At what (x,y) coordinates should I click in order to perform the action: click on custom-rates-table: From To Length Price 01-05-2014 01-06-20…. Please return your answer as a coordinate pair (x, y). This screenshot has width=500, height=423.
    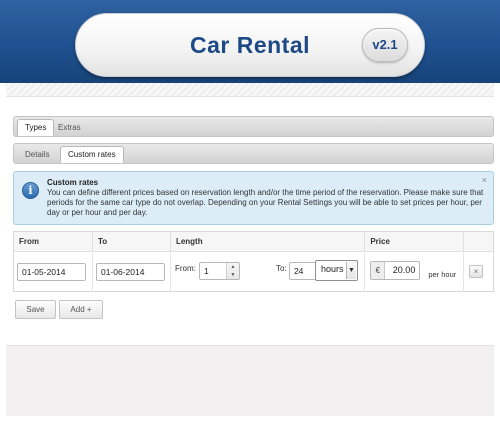
    Looking at the image, I should click on (253, 261).